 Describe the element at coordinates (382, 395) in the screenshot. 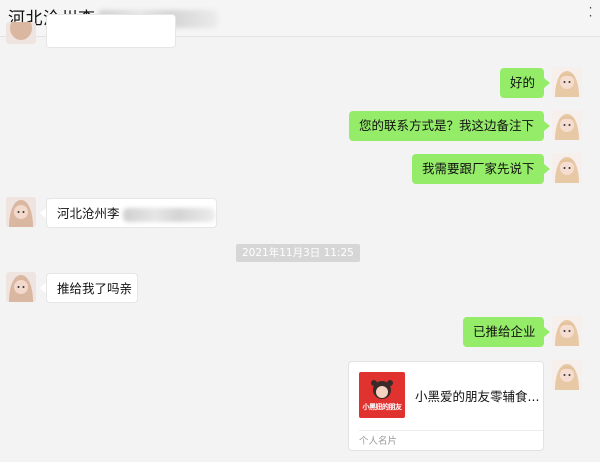

I see `card-logo: 小黑妞的朋友` at that location.